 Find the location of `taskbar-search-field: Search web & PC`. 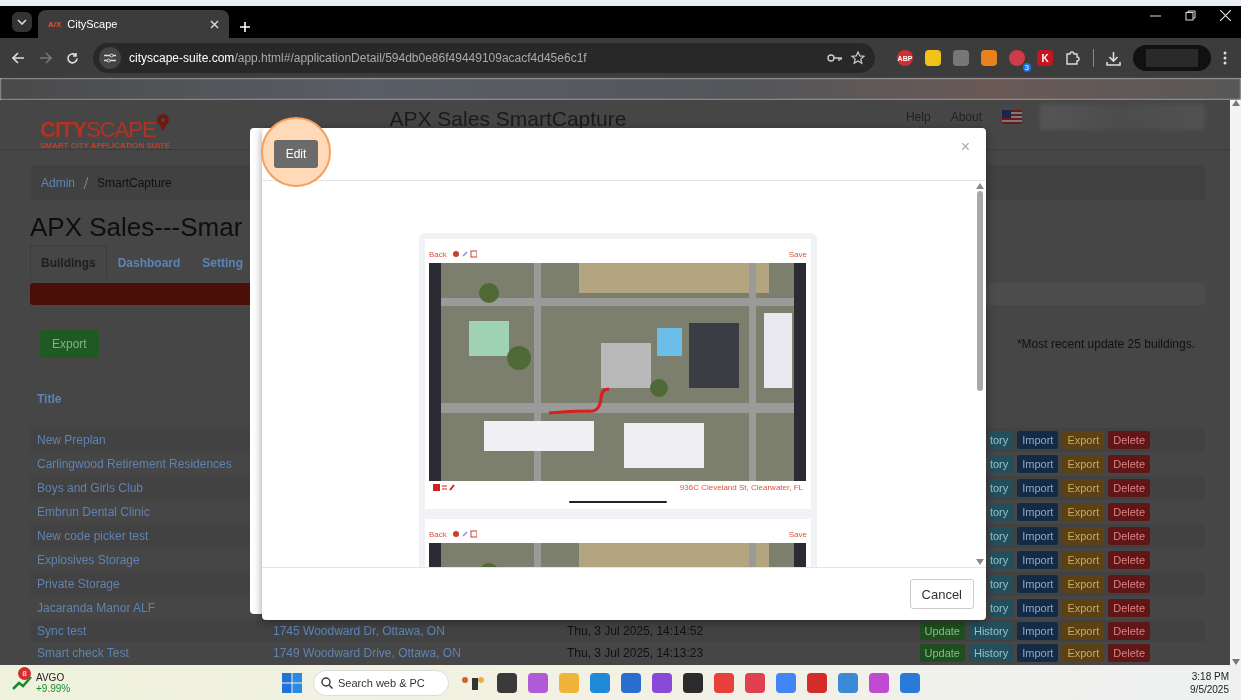

taskbar-search-field: Search web & PC is located at coordinates (381, 682).